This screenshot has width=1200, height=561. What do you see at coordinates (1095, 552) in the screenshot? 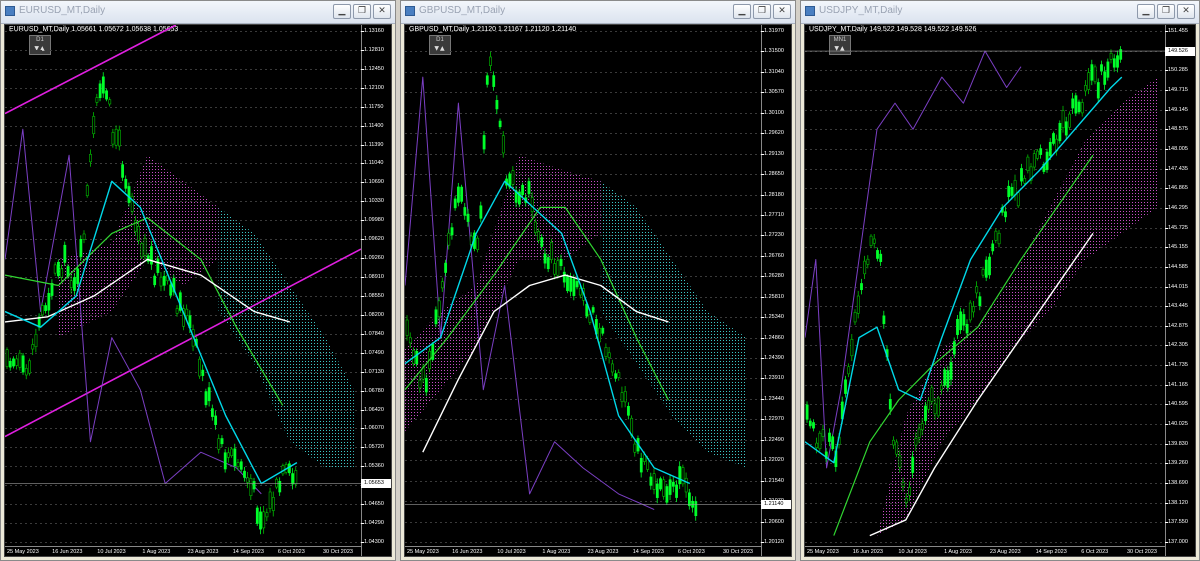
I see `time-axis-label: 6 Oct 2023` at bounding box center [1095, 552].